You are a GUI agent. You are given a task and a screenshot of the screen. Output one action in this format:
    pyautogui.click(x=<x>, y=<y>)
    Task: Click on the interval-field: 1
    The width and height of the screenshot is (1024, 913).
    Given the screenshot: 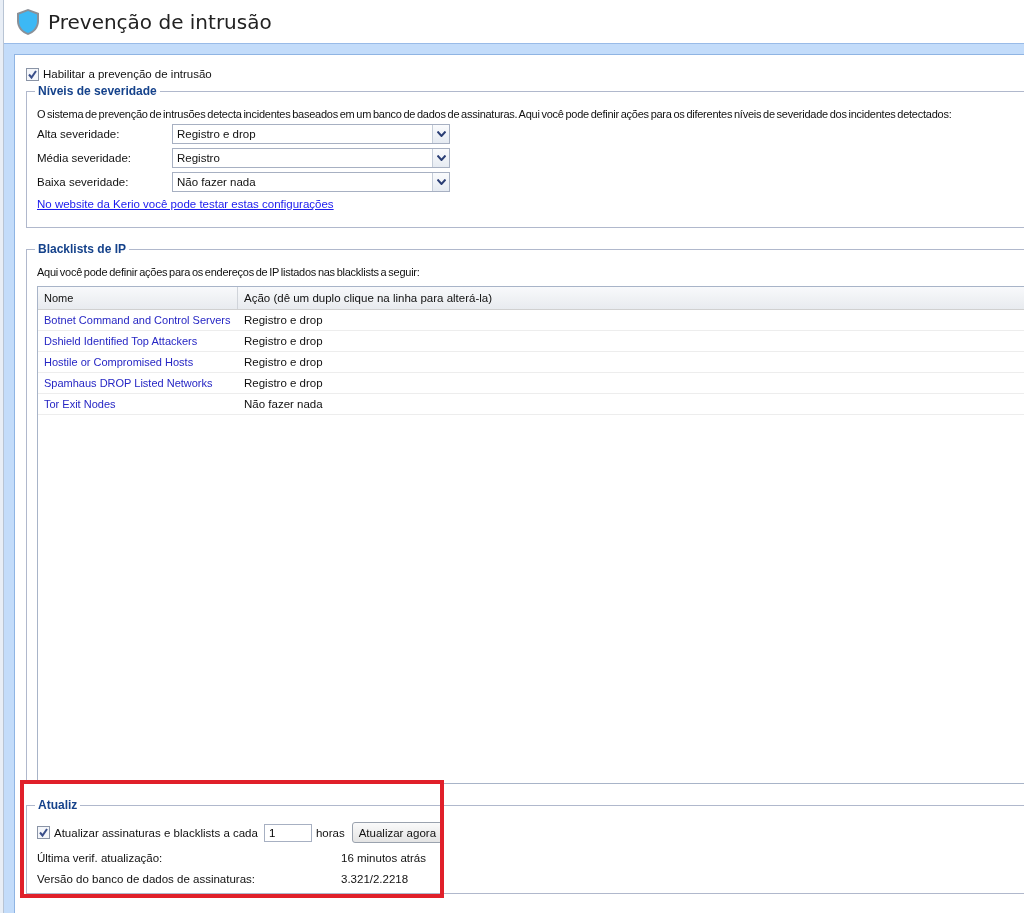 What is the action you would take?
    pyautogui.click(x=287, y=832)
    